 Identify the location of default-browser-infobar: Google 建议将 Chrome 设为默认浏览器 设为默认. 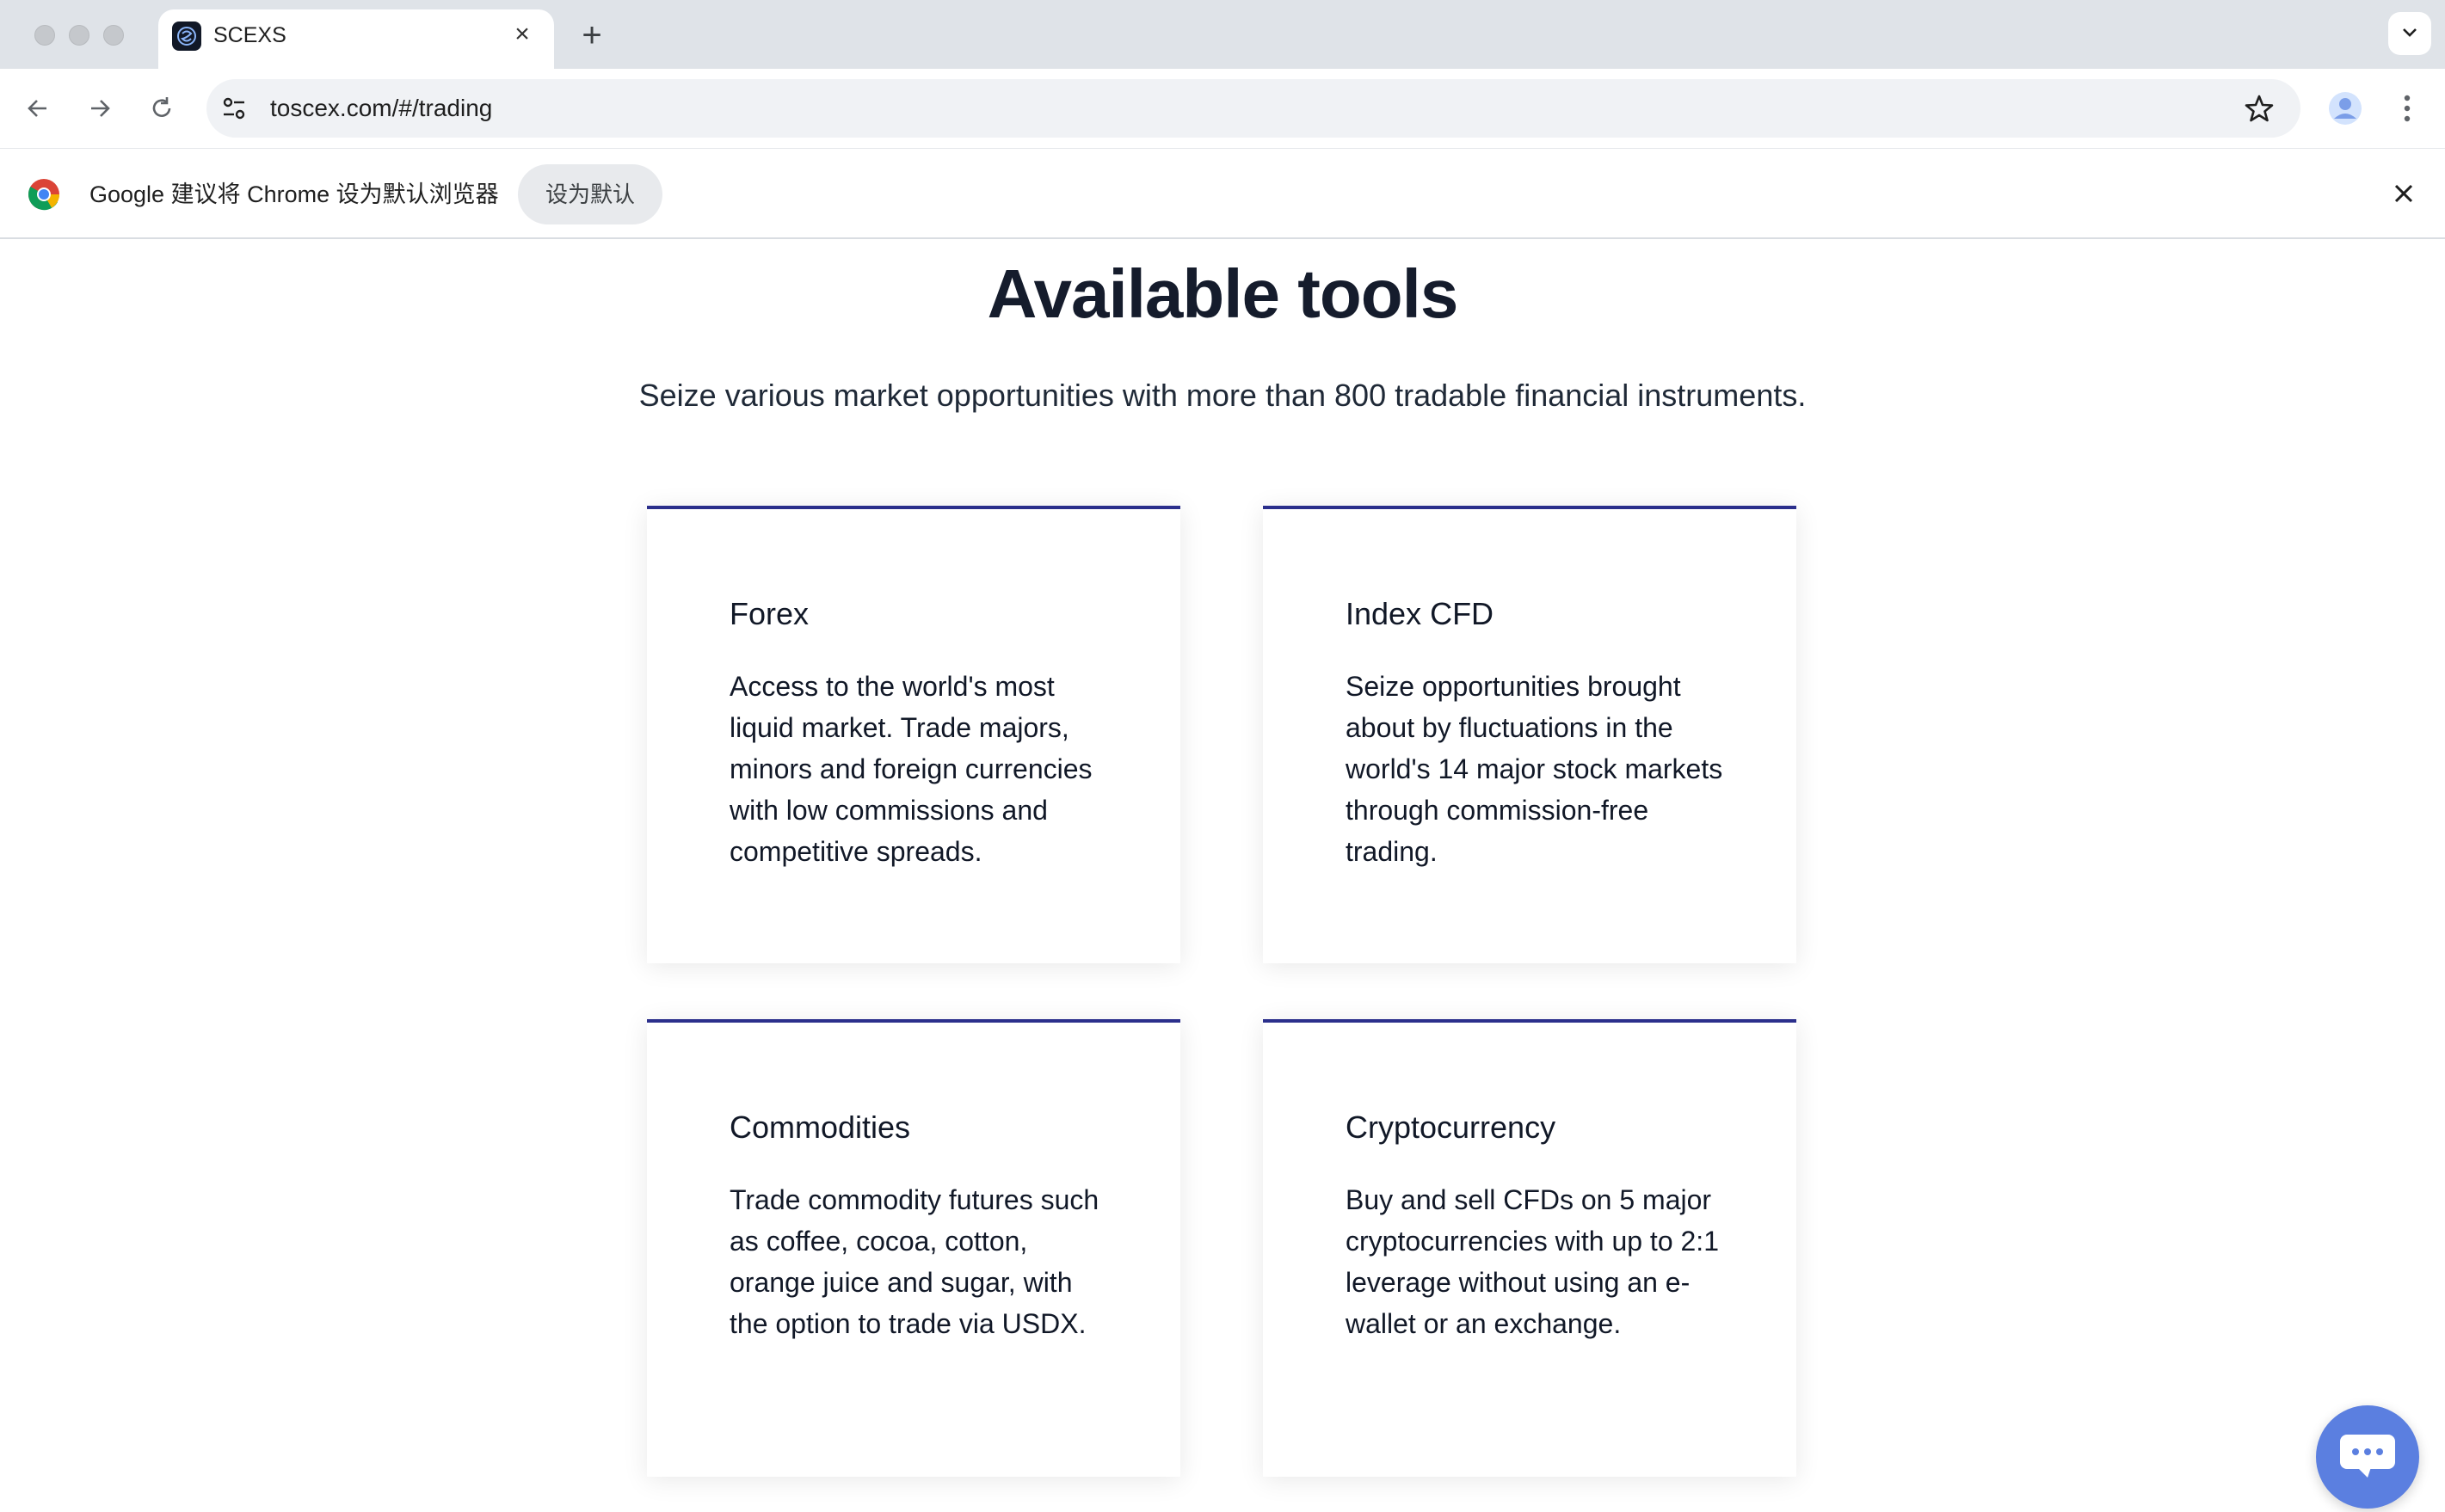
(1223, 193).